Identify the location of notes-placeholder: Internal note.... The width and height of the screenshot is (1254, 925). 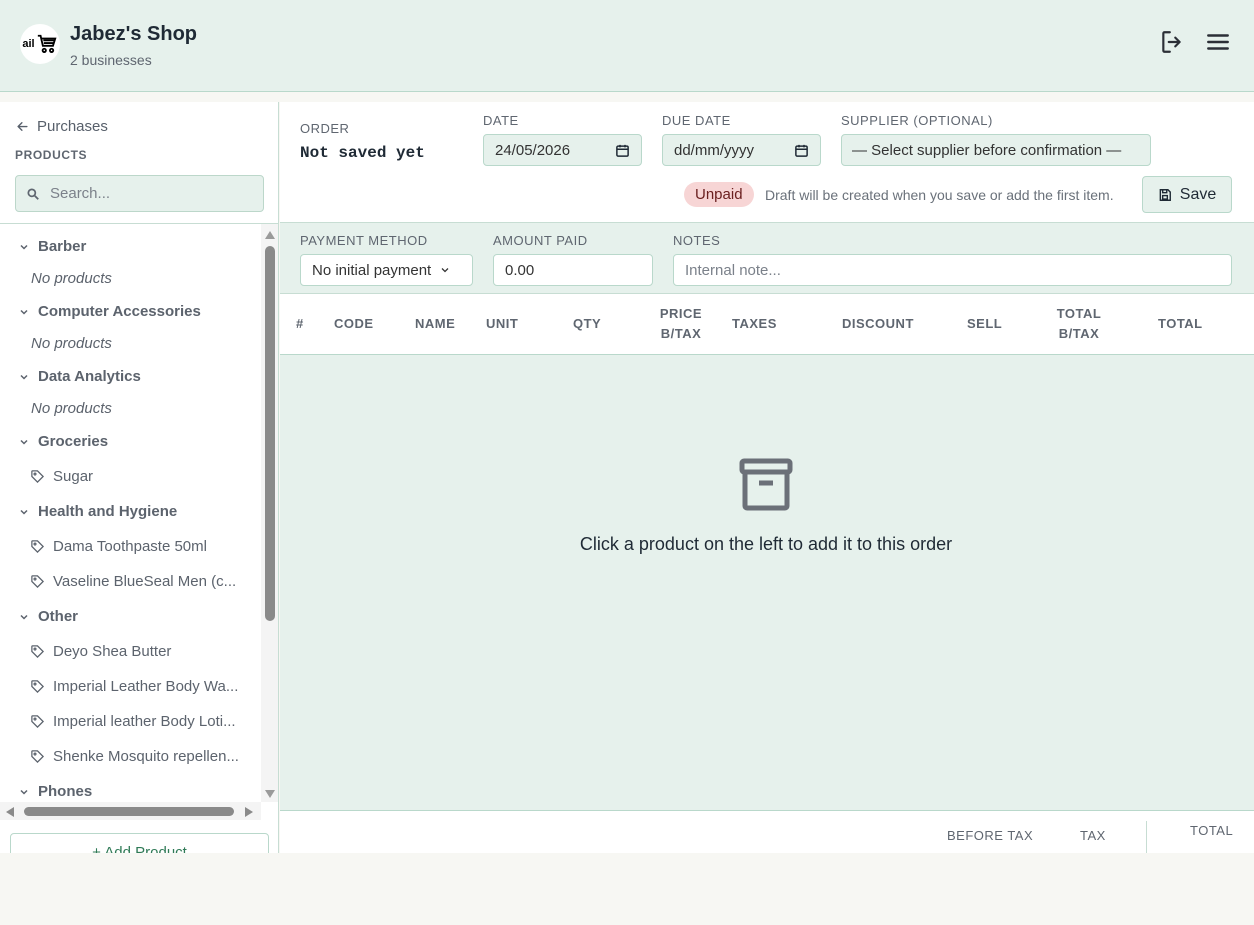
(733, 270).